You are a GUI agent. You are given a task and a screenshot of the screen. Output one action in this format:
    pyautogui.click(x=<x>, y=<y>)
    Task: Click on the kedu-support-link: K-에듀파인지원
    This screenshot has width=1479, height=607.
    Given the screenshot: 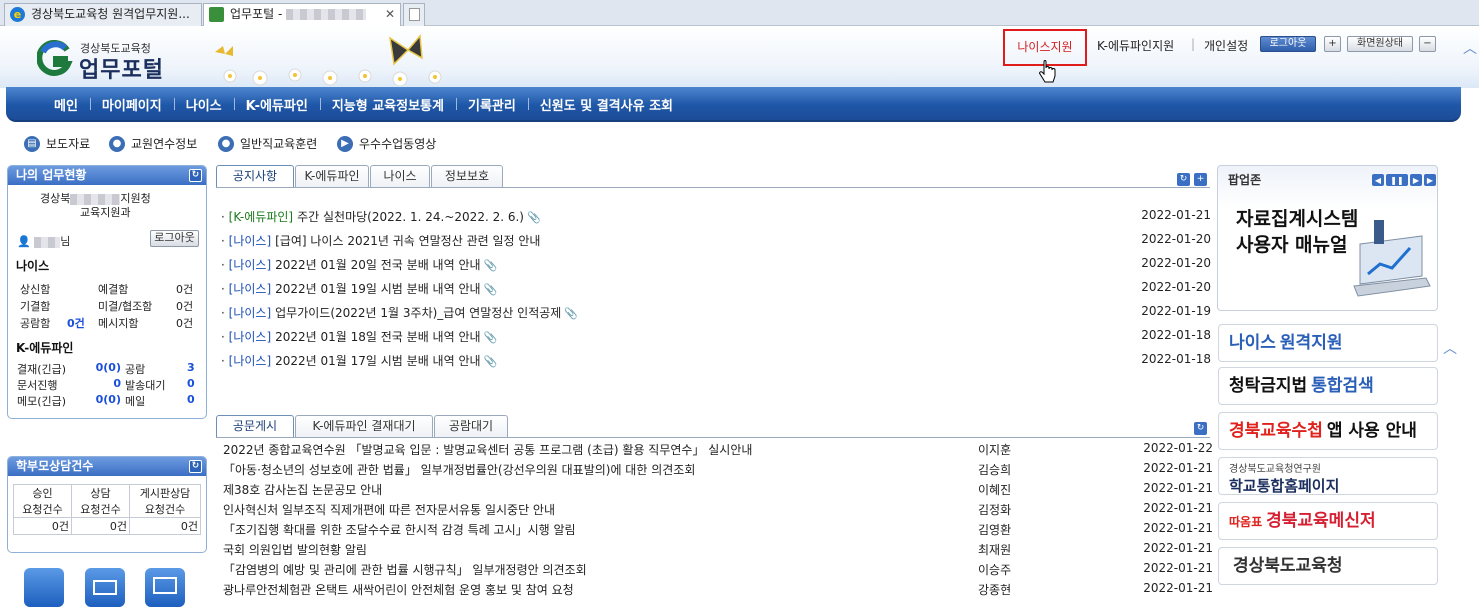 What is the action you would take?
    pyautogui.click(x=1135, y=45)
    